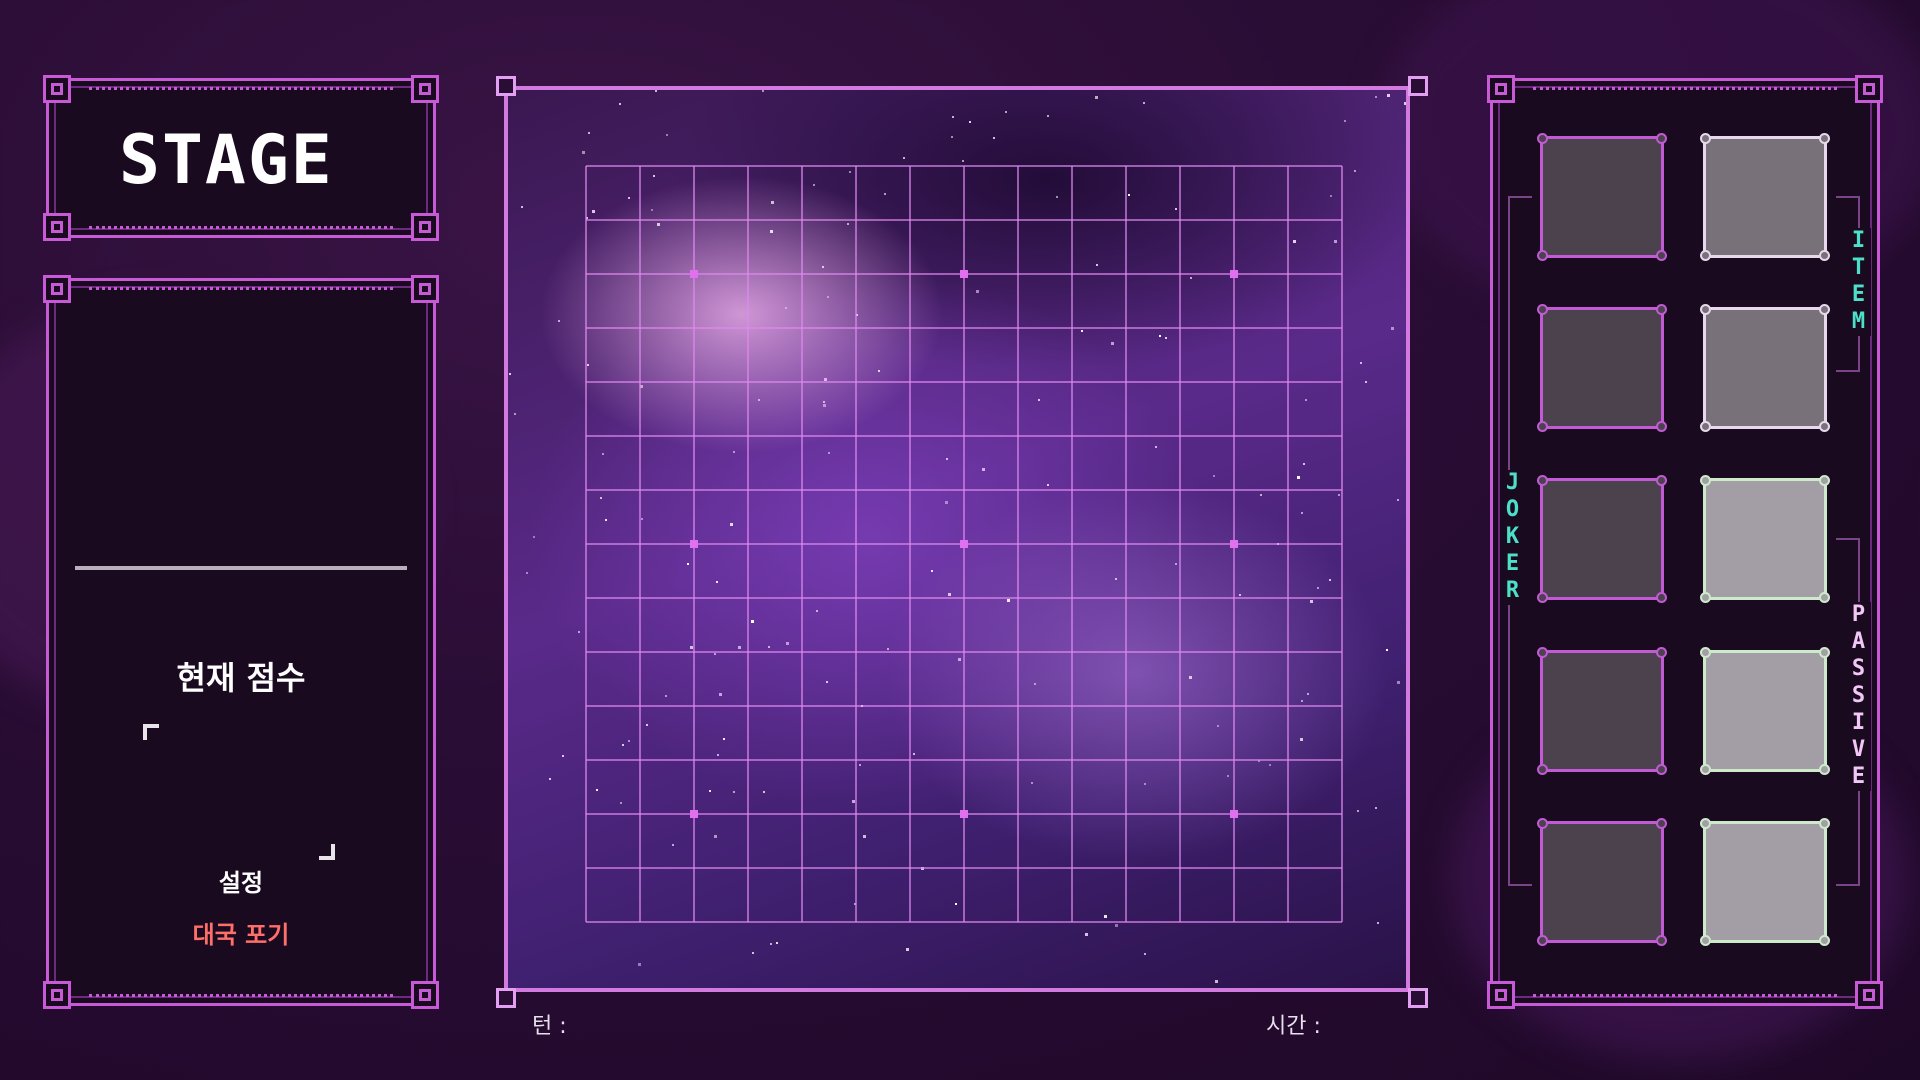 The width and height of the screenshot is (1920, 1080). I want to click on stage-title: STAGE, so click(226, 160).